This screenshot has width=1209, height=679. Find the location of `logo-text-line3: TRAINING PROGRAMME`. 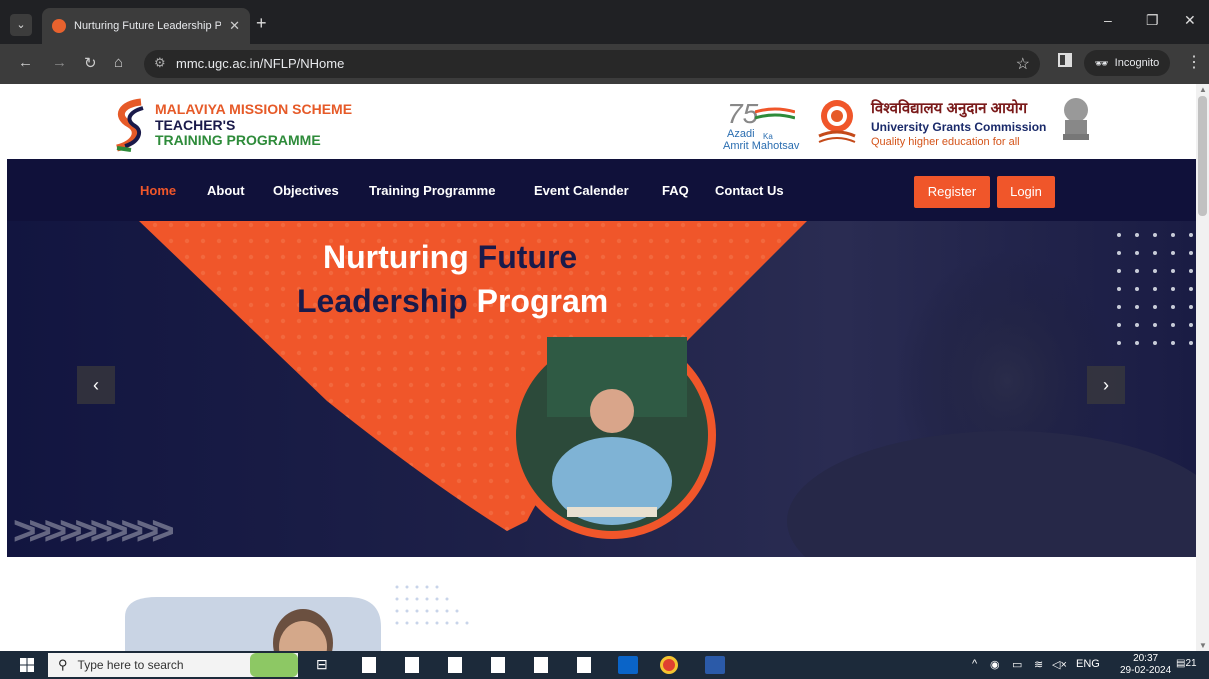

logo-text-line3: TRAINING PROGRAMME is located at coordinates (238, 140).